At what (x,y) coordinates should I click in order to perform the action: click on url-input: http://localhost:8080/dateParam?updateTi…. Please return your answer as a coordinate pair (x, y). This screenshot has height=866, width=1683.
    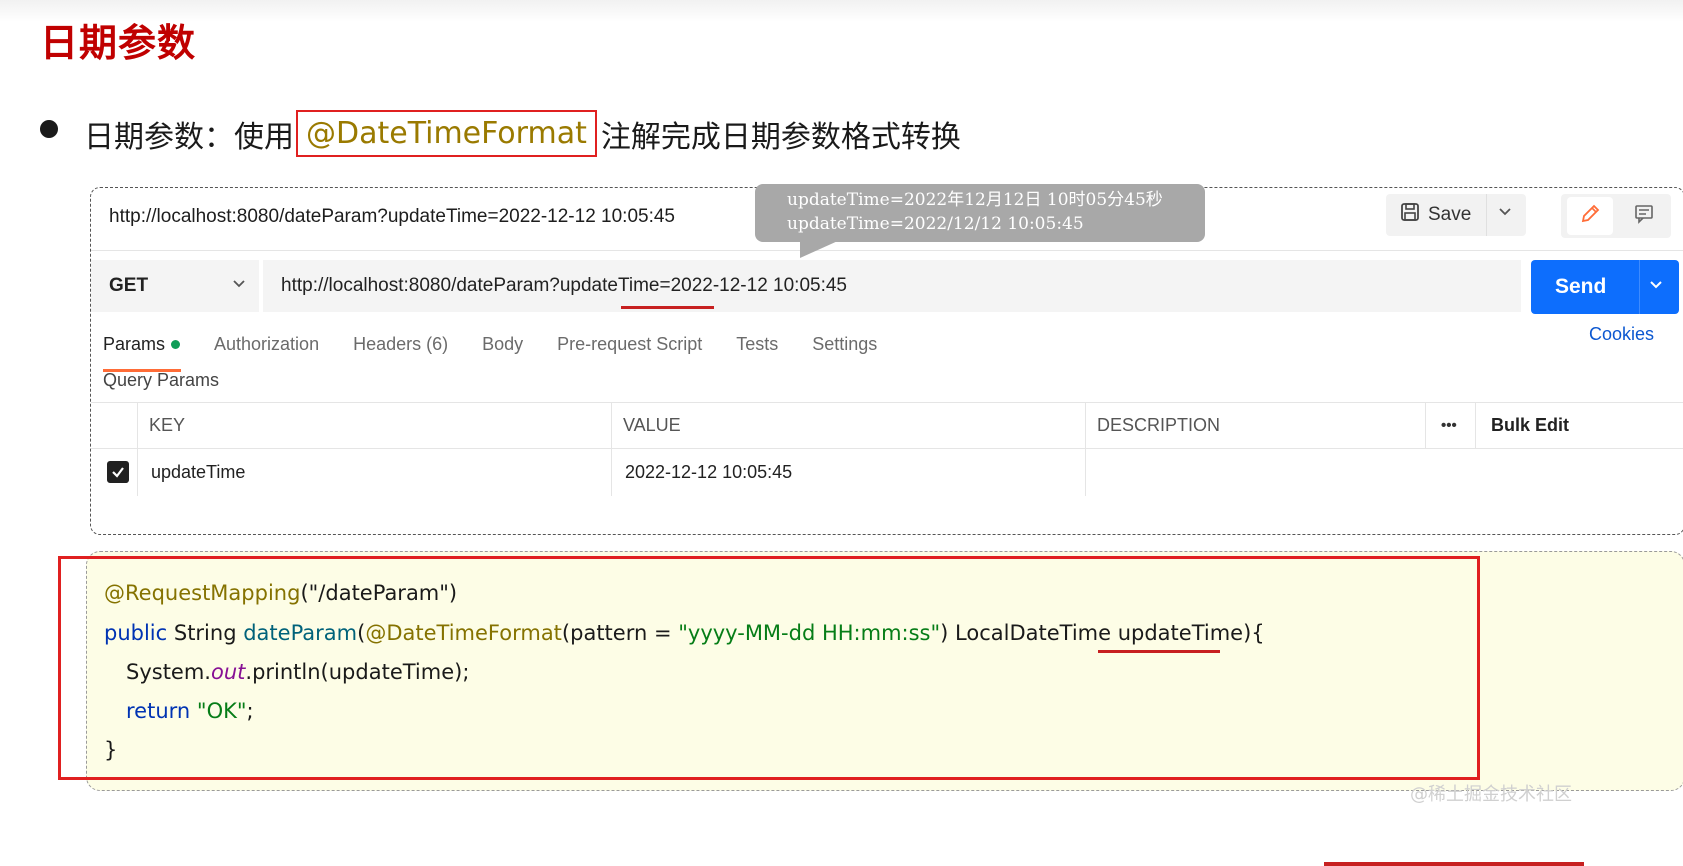
    Looking at the image, I should click on (892, 286).